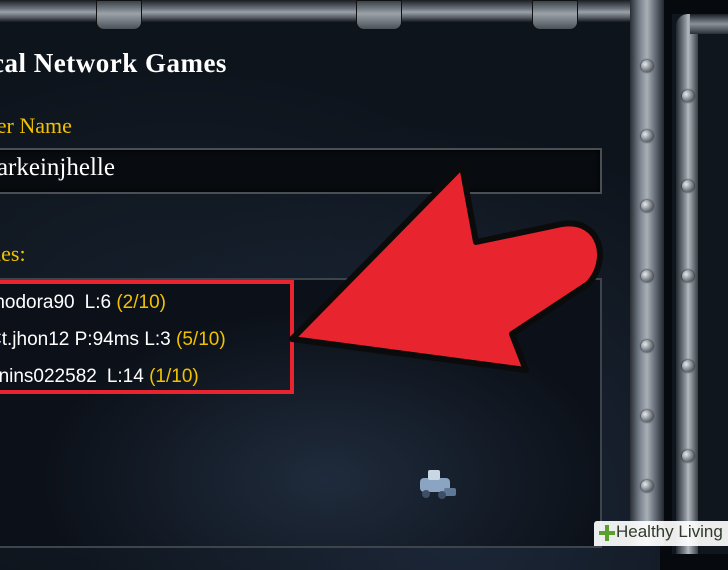 This screenshot has height=570, width=728. I want to click on watermark: Healthy Living, so click(661, 533).